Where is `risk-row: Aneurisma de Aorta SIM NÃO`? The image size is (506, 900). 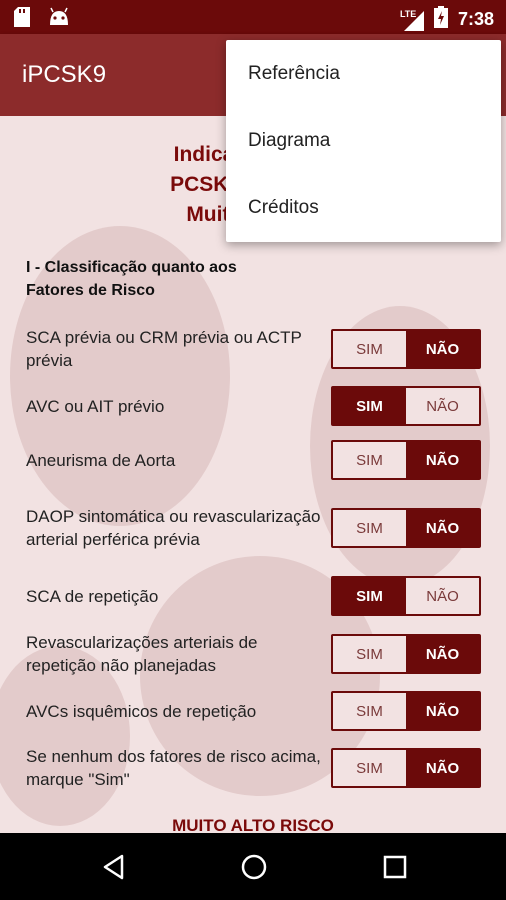
risk-row: Aneurisma de Aorta SIM NÃO is located at coordinates (253, 460).